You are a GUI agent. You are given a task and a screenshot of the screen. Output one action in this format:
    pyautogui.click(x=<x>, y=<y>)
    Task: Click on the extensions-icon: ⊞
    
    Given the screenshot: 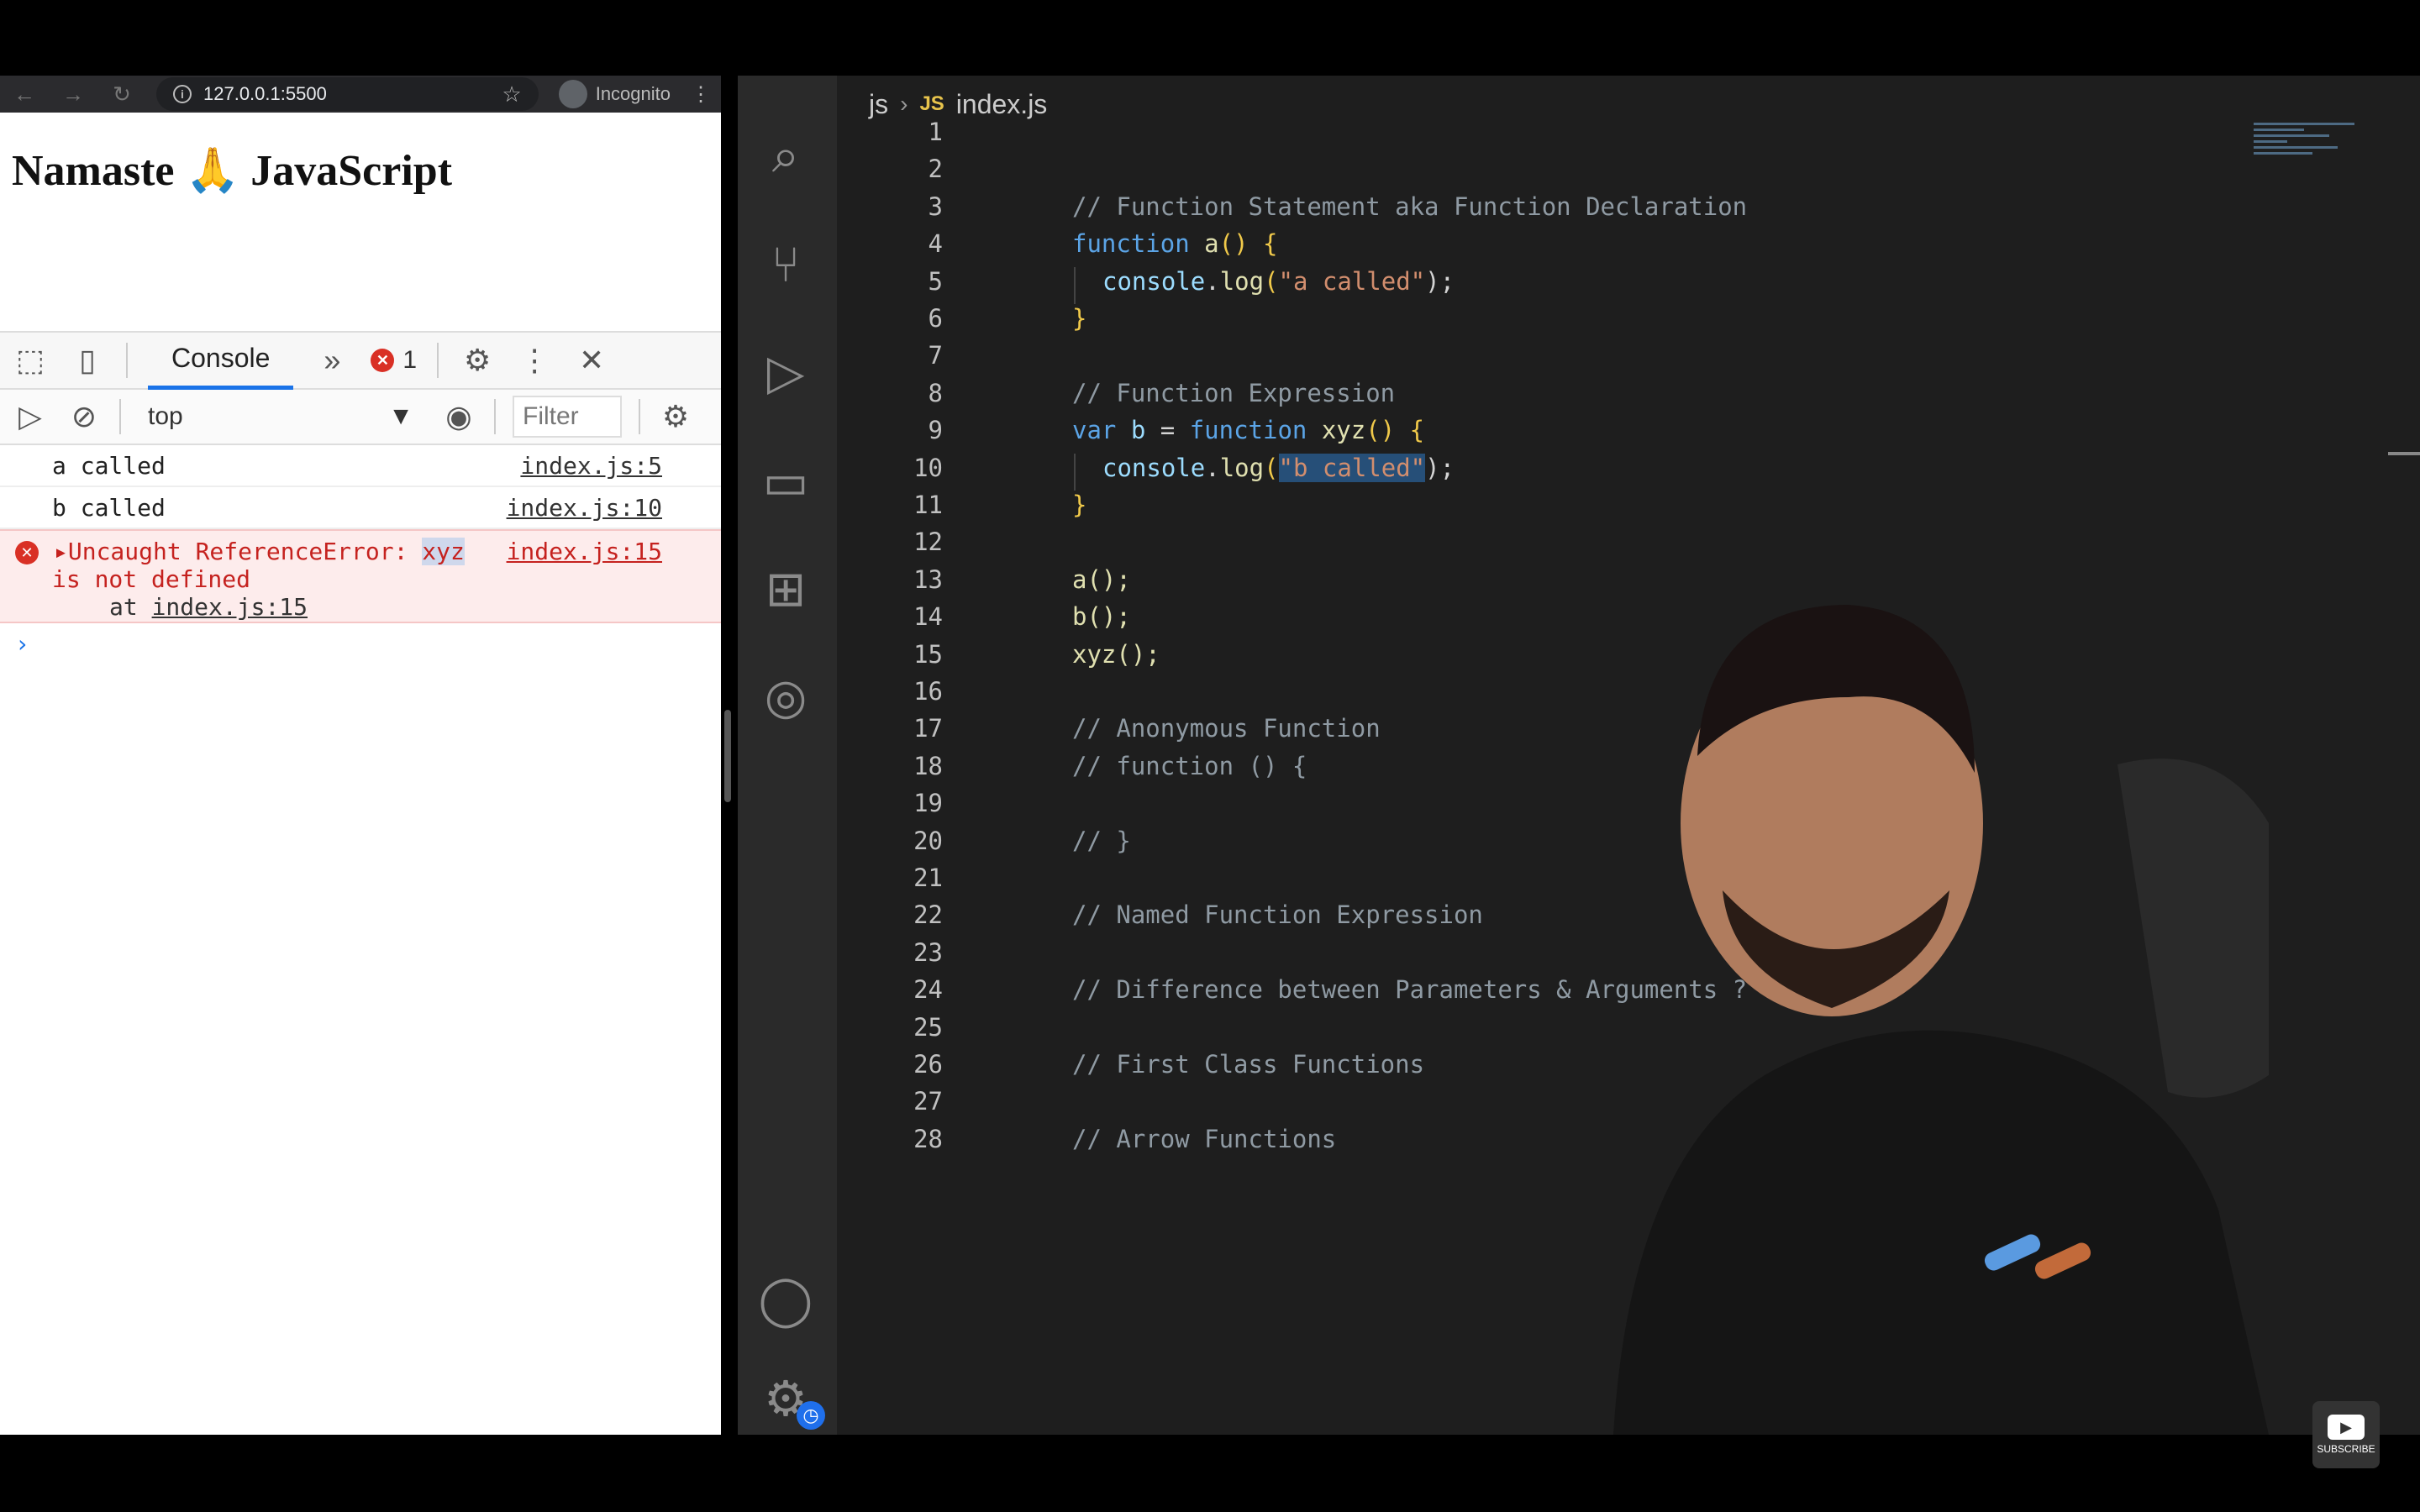 What is the action you would take?
    pyautogui.click(x=785, y=588)
    